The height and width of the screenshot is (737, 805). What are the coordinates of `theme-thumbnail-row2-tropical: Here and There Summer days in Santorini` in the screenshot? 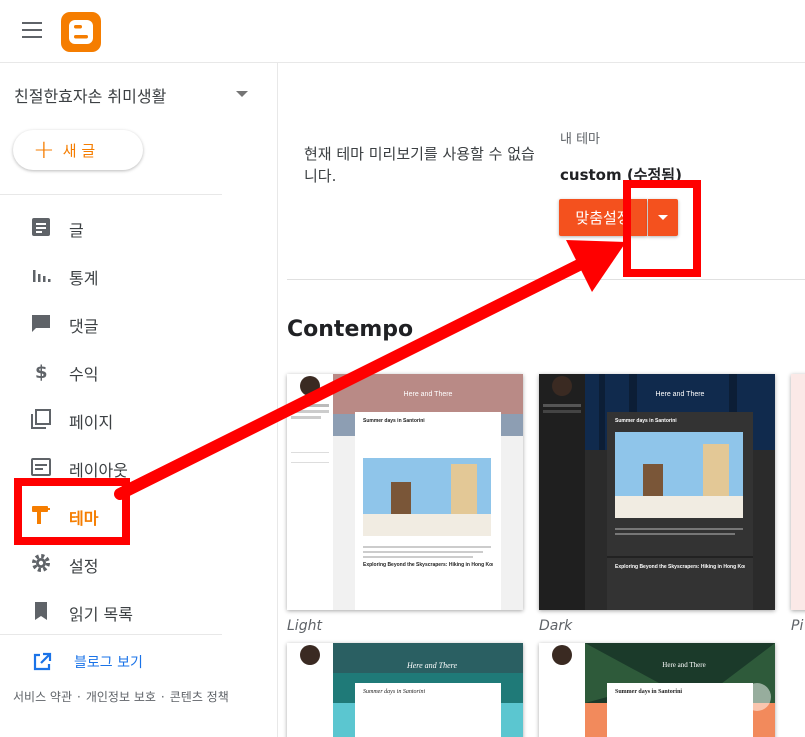 It's located at (657, 690).